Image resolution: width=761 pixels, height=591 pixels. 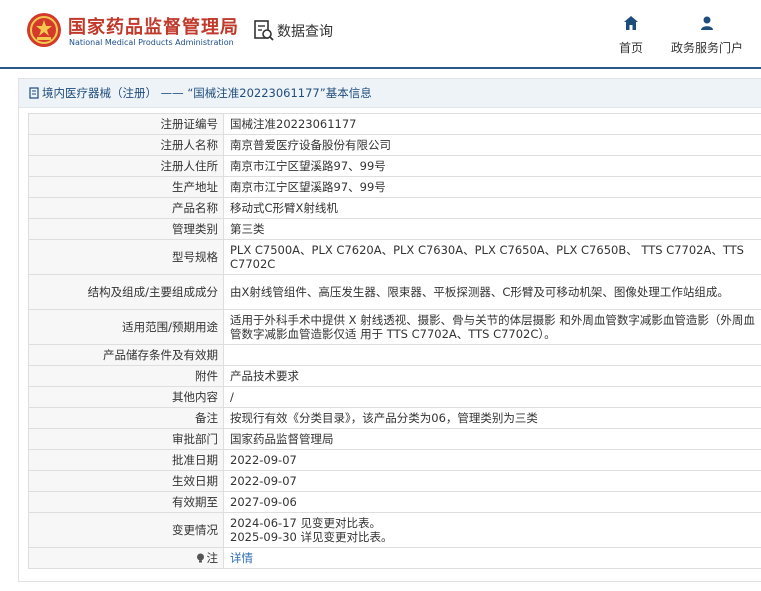 I want to click on data-query-link: 数据查询, so click(x=293, y=31).